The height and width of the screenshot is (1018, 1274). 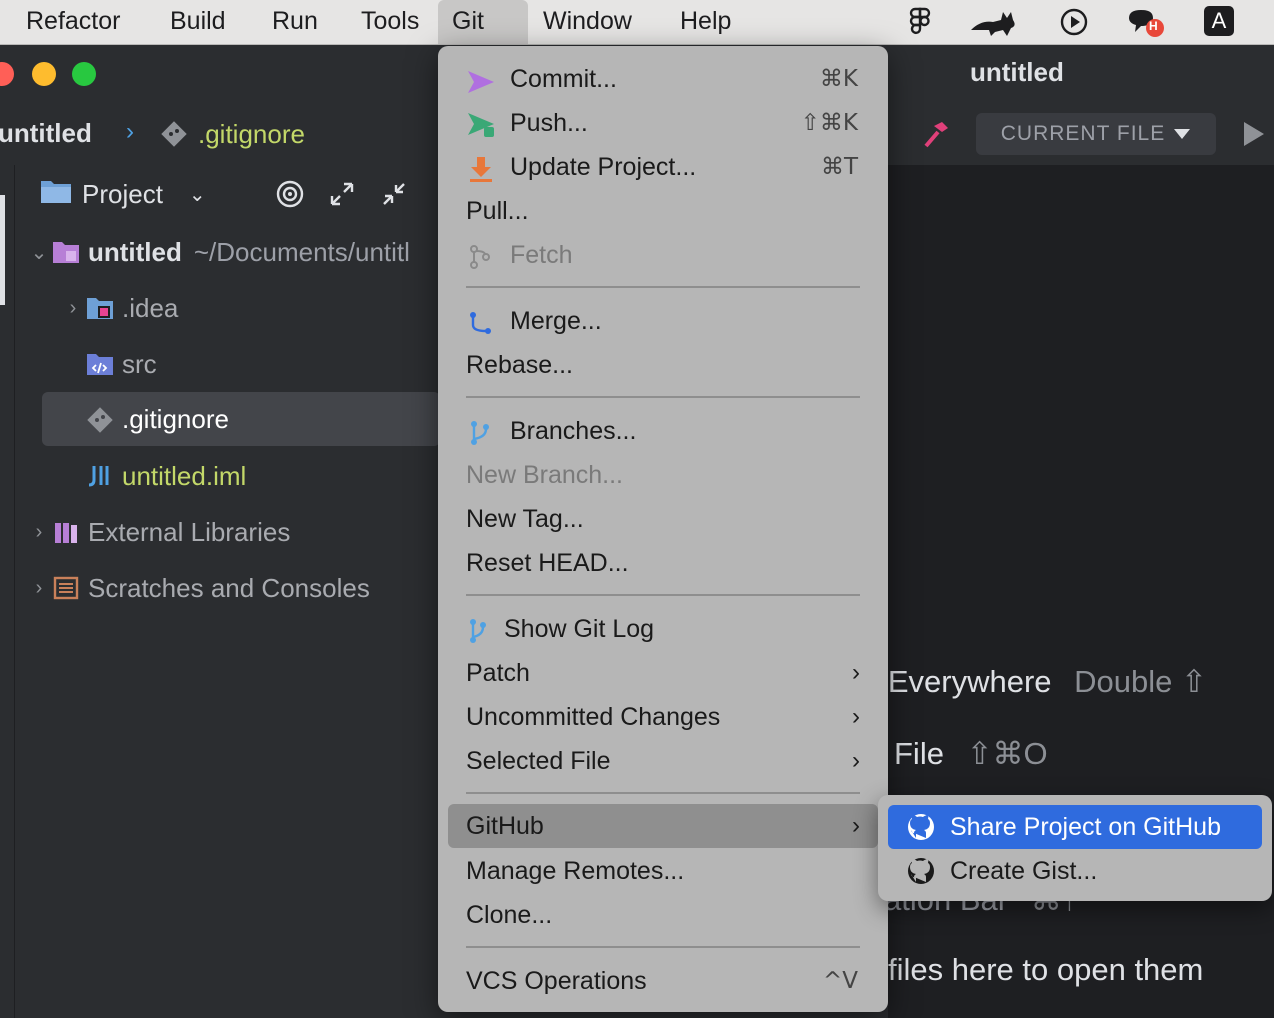 I want to click on menu-item-selected-file: Selected File ›, so click(x=663, y=761).